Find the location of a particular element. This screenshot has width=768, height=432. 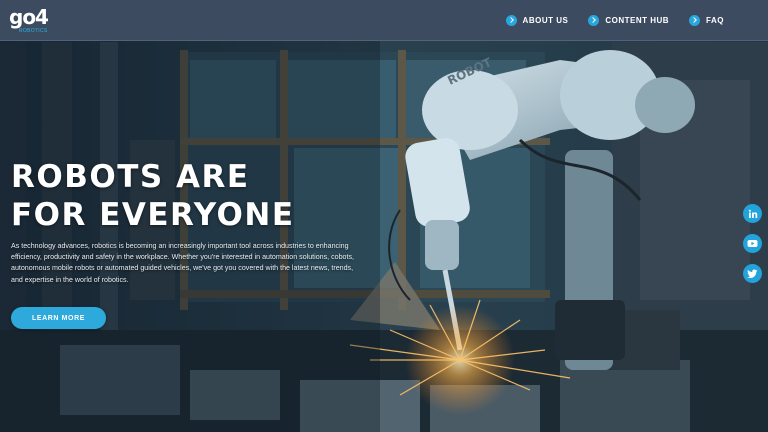

social-links is located at coordinates (752, 249).